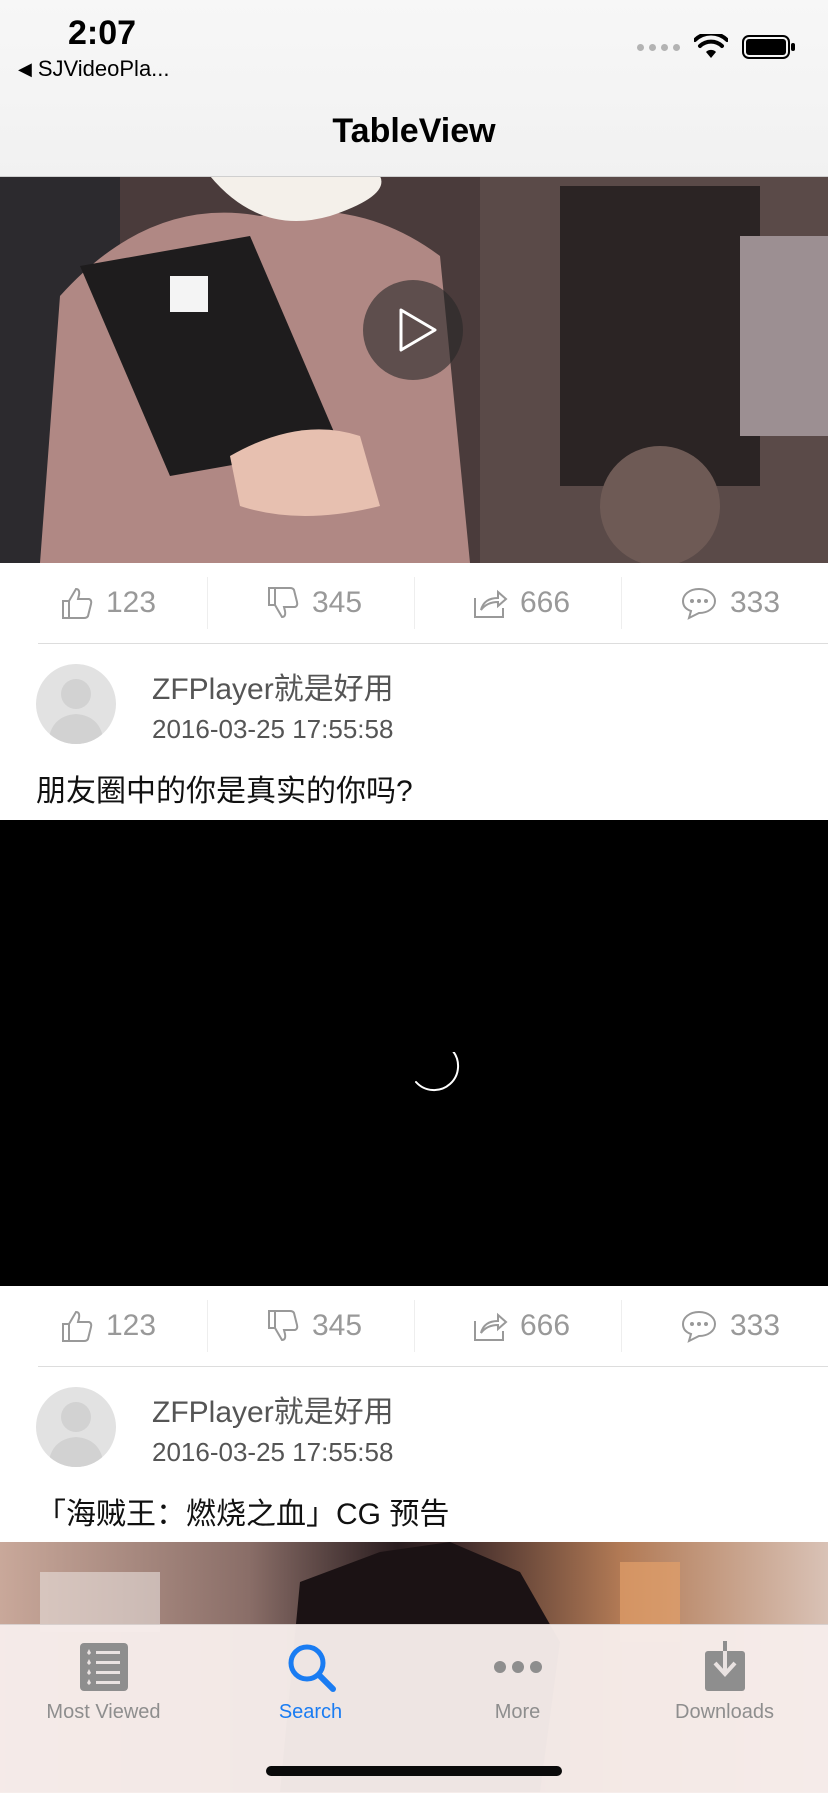 The height and width of the screenshot is (1793, 828). I want to click on status-indicators, so click(716, 47).